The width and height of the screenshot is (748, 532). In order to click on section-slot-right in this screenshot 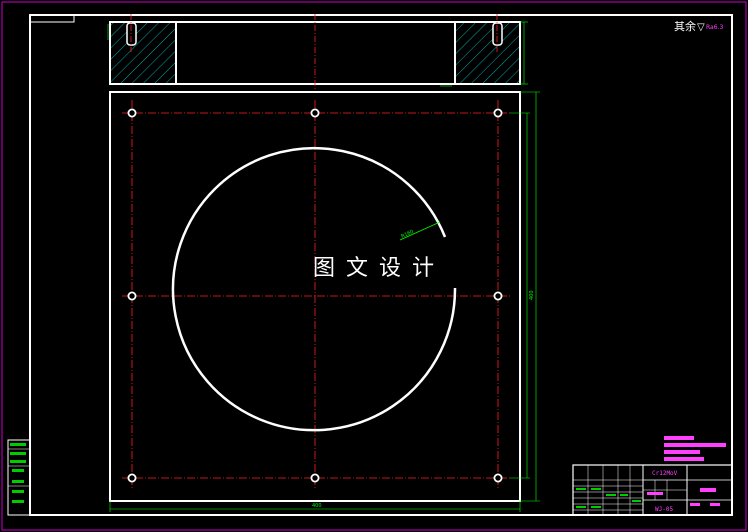, I will do `click(497, 34)`.